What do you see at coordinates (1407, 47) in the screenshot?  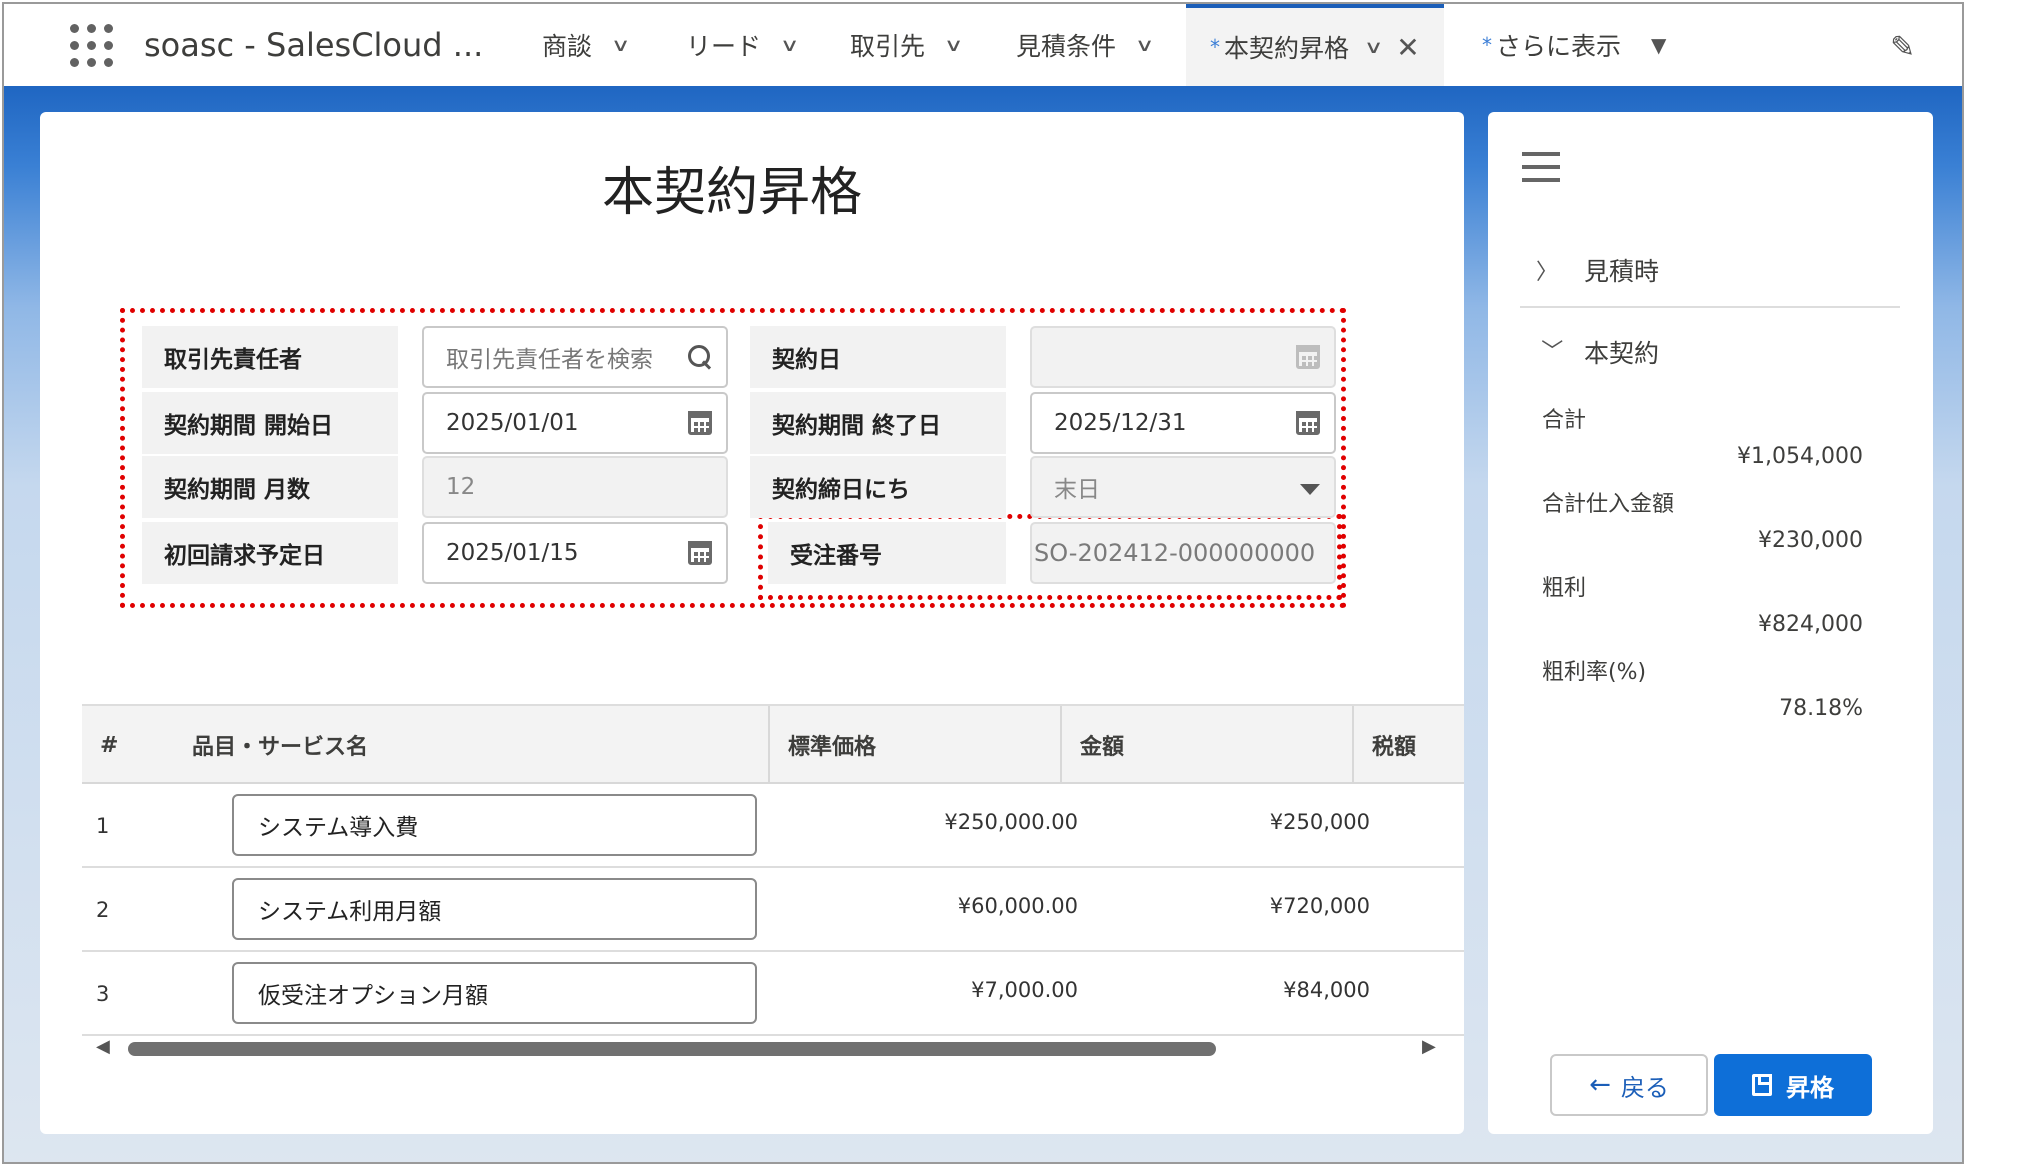 I see `close-icon: ✕` at bounding box center [1407, 47].